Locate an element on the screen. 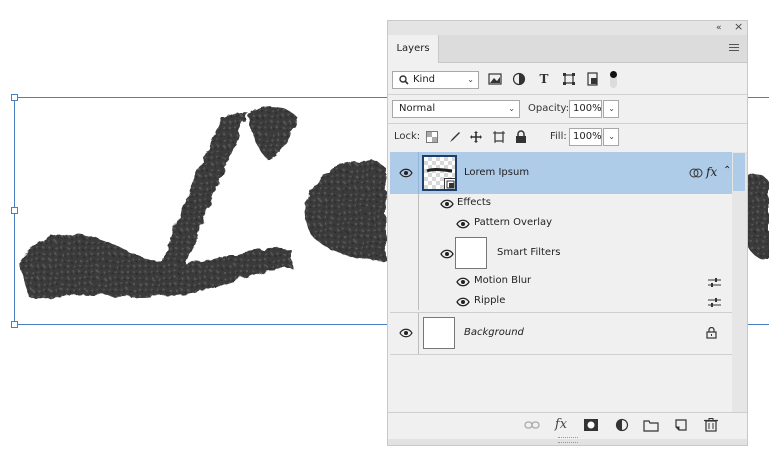  opacity-label: Opacity: is located at coordinates (549, 108).